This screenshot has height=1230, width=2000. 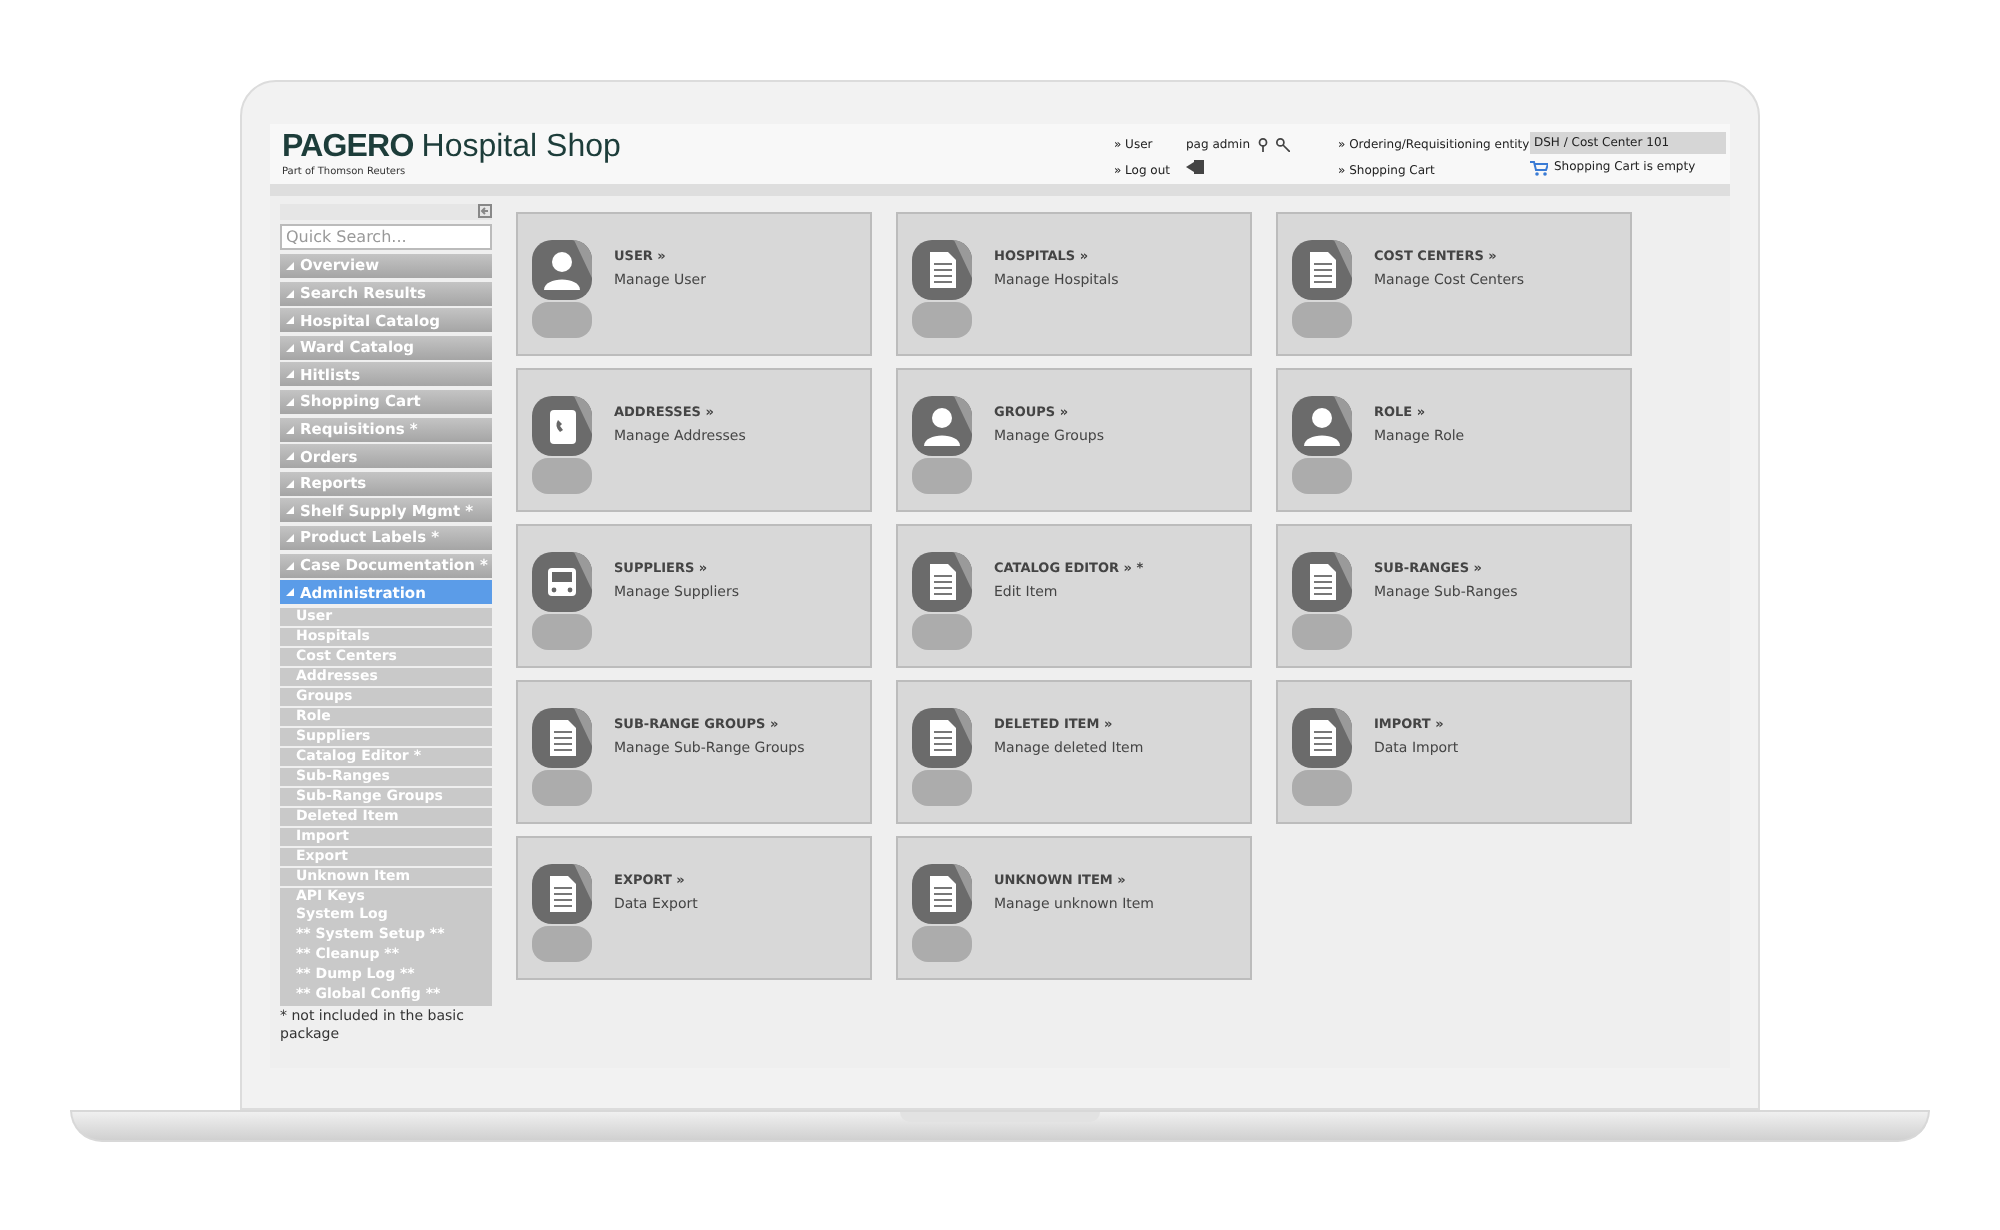 What do you see at coordinates (562, 582) in the screenshot?
I see `truck-icon` at bounding box center [562, 582].